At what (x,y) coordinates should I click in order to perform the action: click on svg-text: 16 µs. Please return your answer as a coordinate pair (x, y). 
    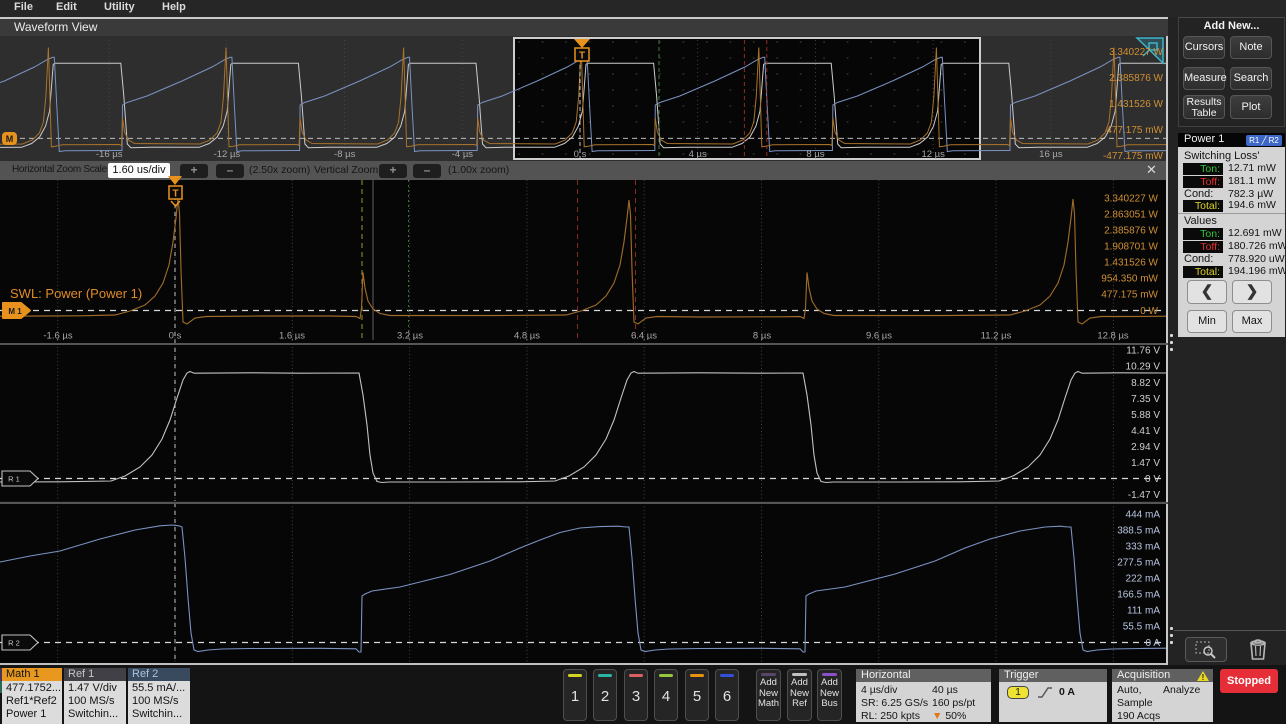
    Looking at the image, I should click on (1051, 154).